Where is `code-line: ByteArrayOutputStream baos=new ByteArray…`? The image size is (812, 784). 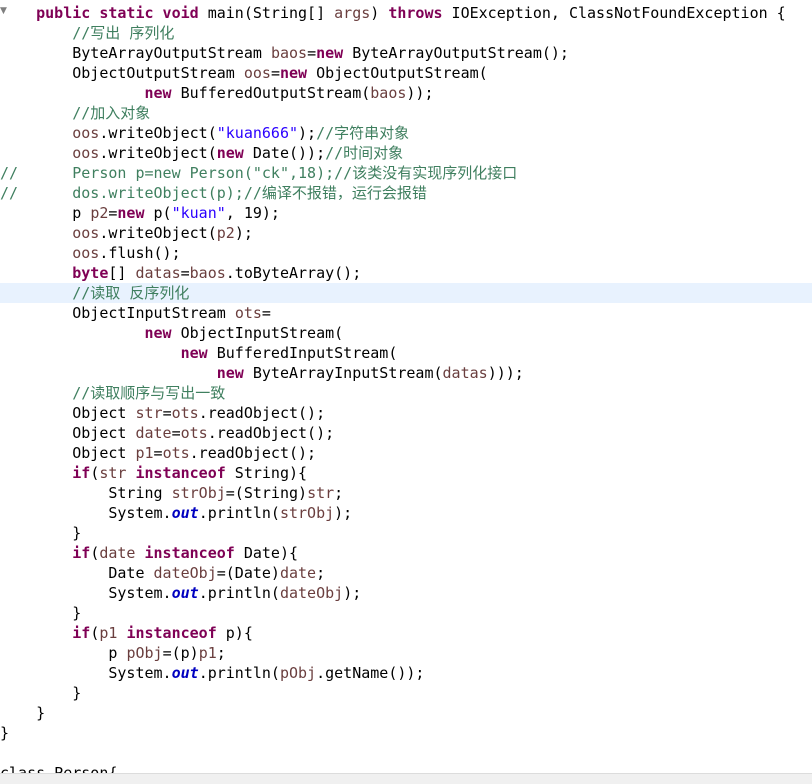
code-line: ByteArrayOutputStream baos=new ByteArray… is located at coordinates (406, 53).